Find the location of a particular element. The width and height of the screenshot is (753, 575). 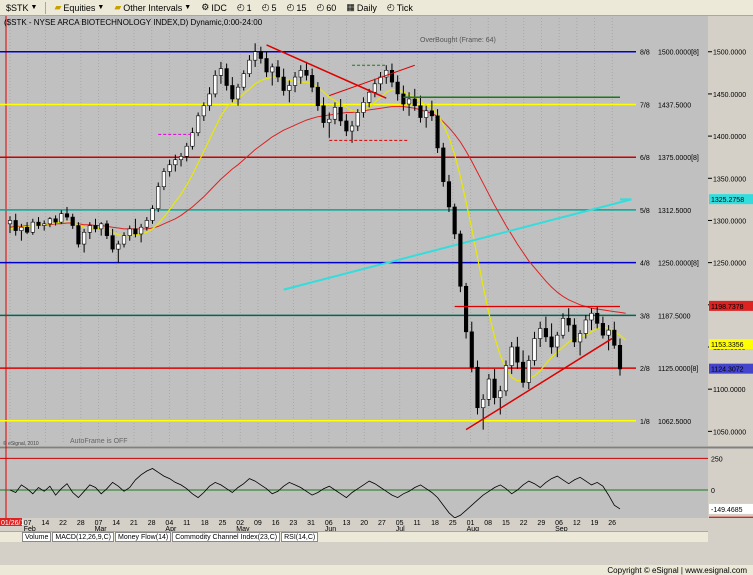

time-tick-label: 18 is located at coordinates (435, 523).